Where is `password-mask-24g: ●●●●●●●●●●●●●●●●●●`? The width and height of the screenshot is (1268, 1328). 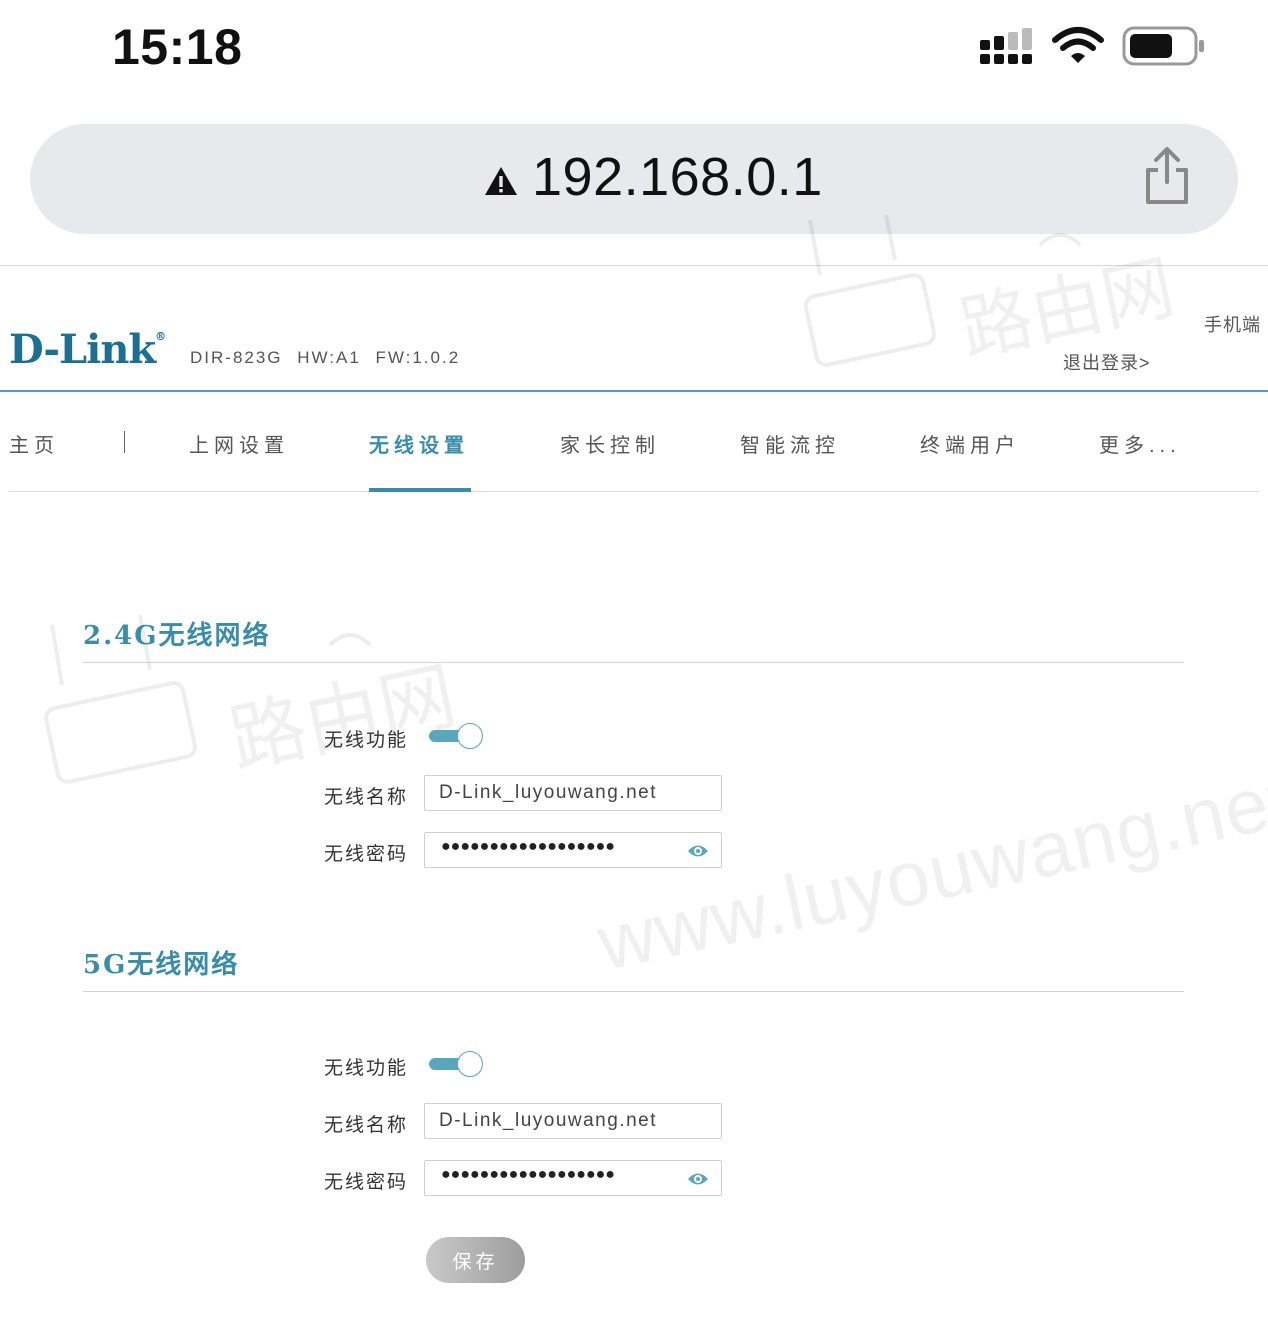
password-mask-24g: ●●●●●●●●●●●●●●●●●● is located at coordinates (528, 846).